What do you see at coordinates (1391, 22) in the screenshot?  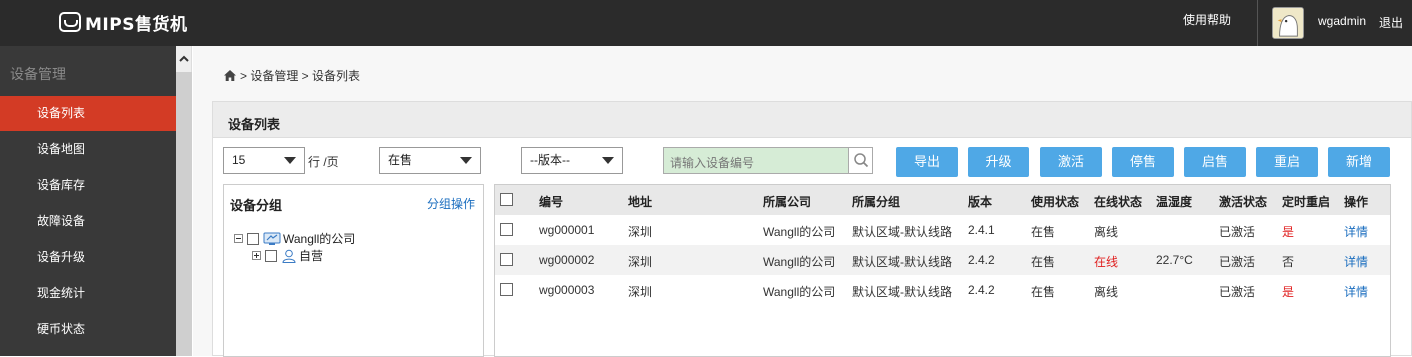 I see `logout-link: 退出` at bounding box center [1391, 22].